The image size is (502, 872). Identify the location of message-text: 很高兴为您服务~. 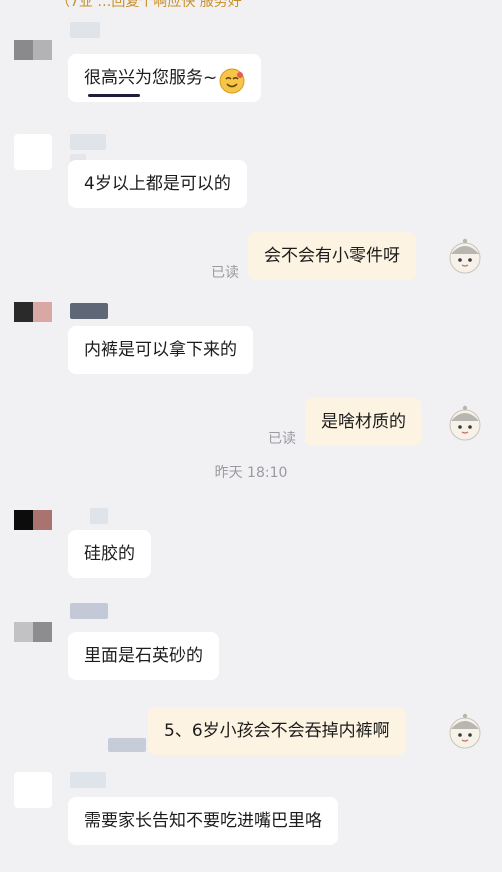
(151, 78).